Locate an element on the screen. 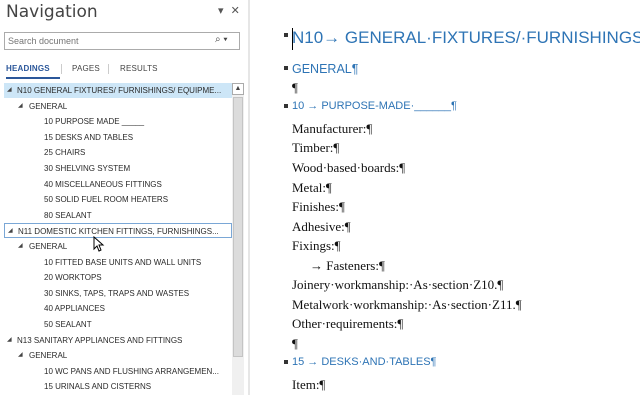  document-paragraph: Joinery·workmanship:·As·section·Z10.¶ is located at coordinates (397, 285).